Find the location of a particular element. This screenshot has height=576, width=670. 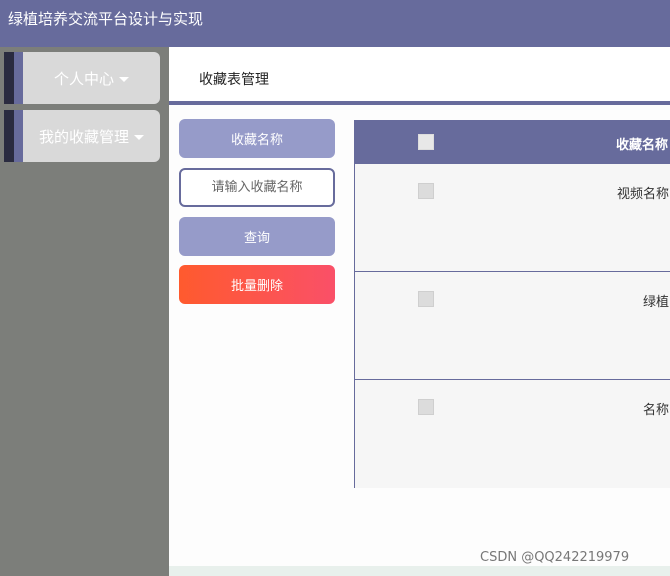

sidebar-item-my-favorites: 我的收藏管理 is located at coordinates (82, 136).